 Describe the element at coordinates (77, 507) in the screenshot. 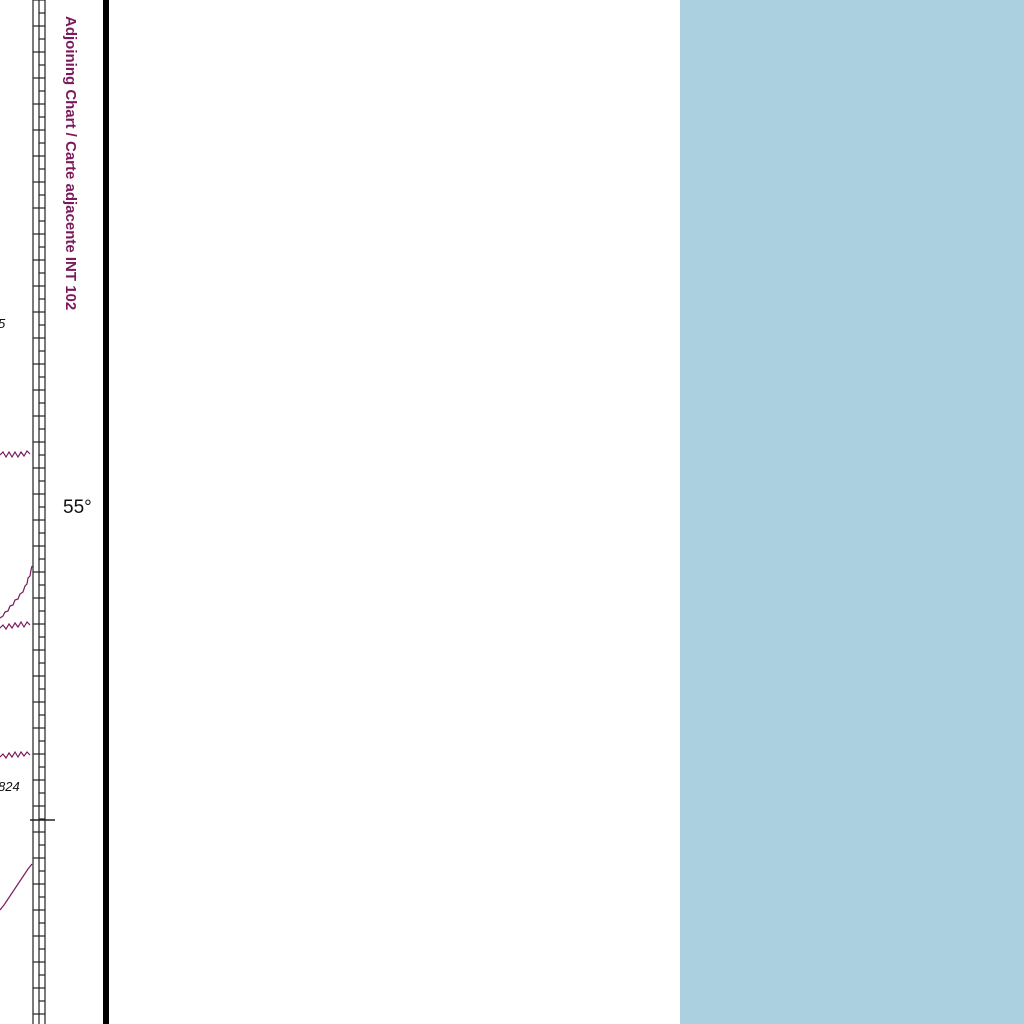

I see `latitude-label: 55°` at that location.